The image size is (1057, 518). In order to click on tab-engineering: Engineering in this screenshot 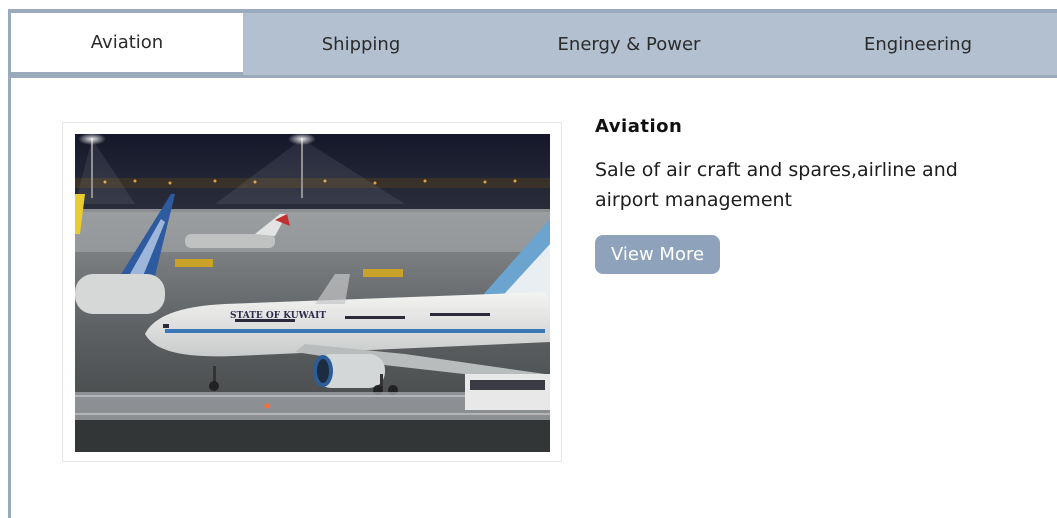, I will do `click(918, 44)`.